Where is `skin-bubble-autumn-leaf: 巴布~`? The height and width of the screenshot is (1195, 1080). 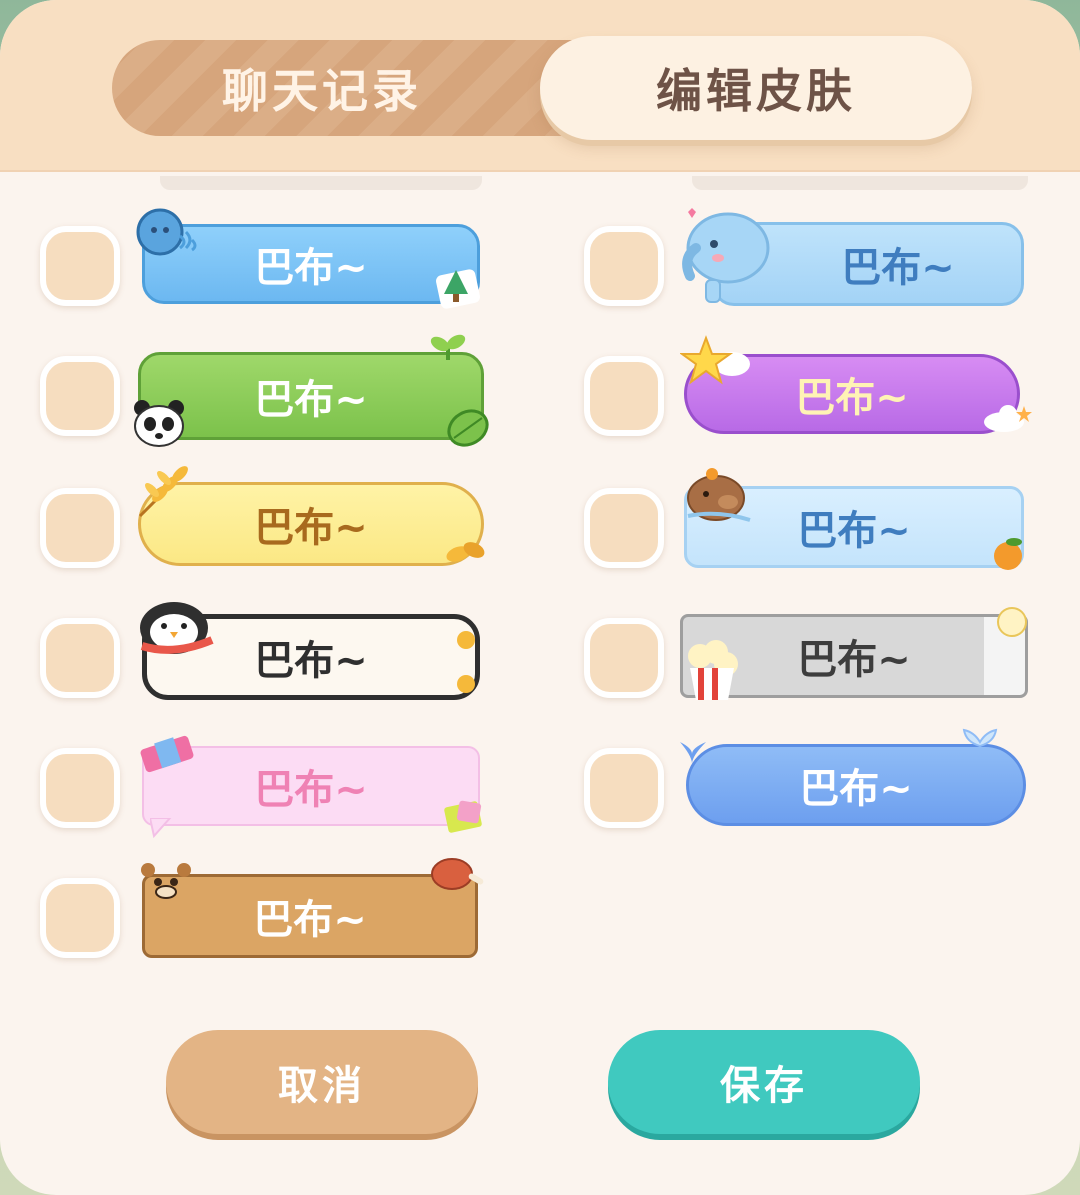
skin-bubble-autumn-leaf: 巴布~ is located at coordinates (311, 524).